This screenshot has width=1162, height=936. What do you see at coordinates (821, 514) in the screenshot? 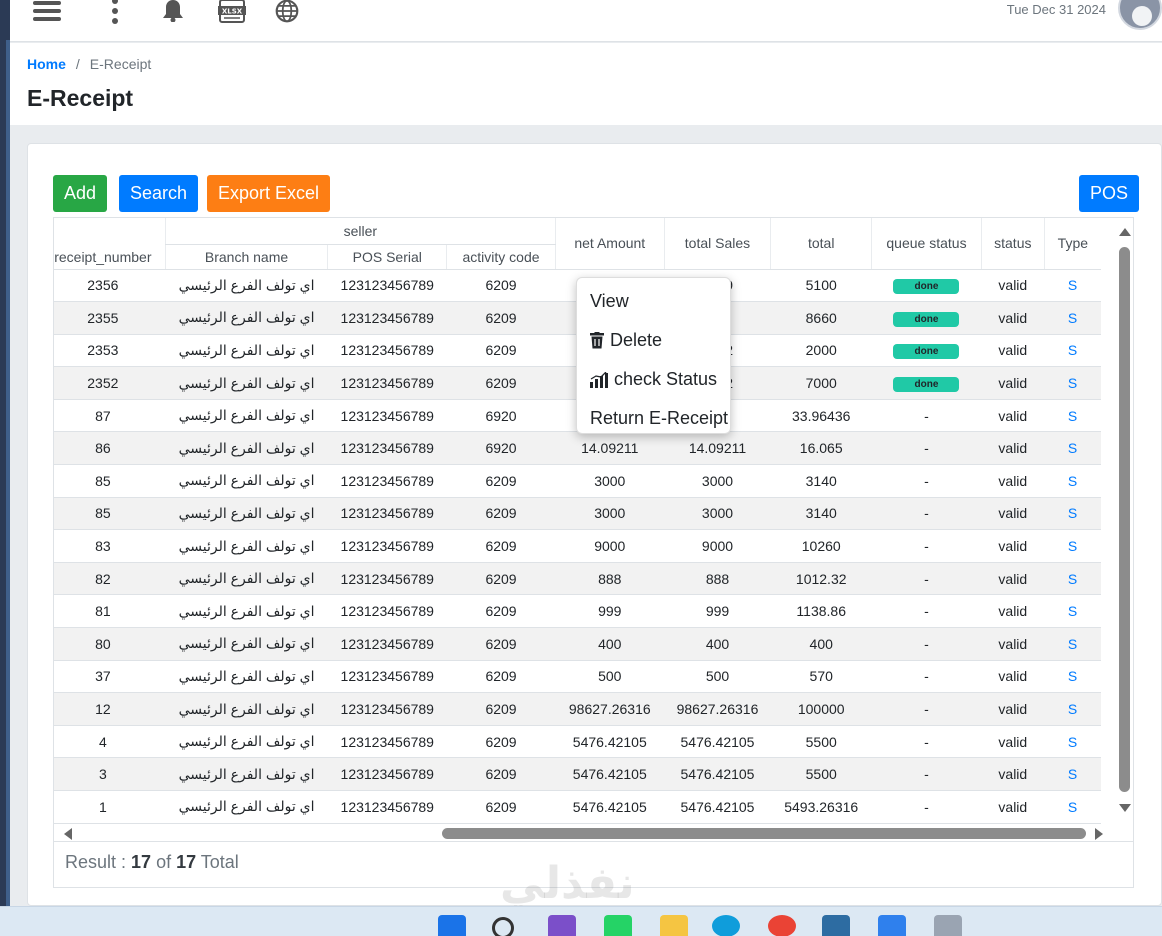
I see `cell-total: 3140` at bounding box center [821, 514].